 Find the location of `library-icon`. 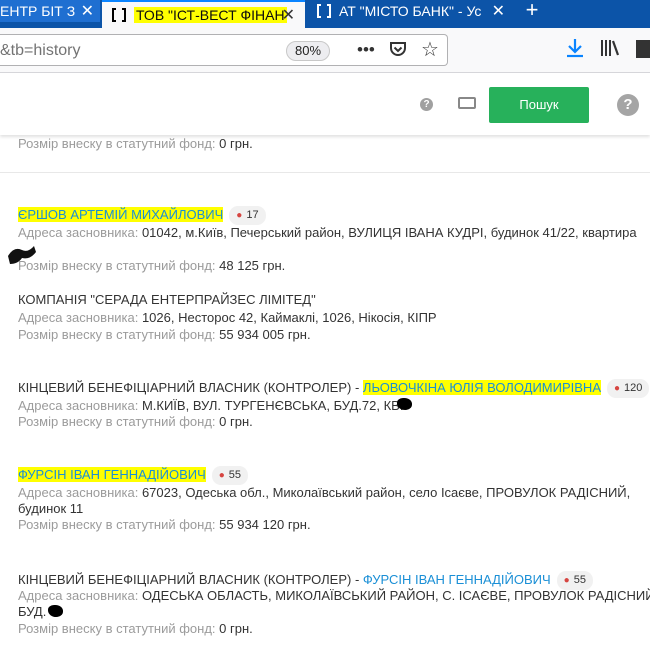

library-icon is located at coordinates (611, 50).